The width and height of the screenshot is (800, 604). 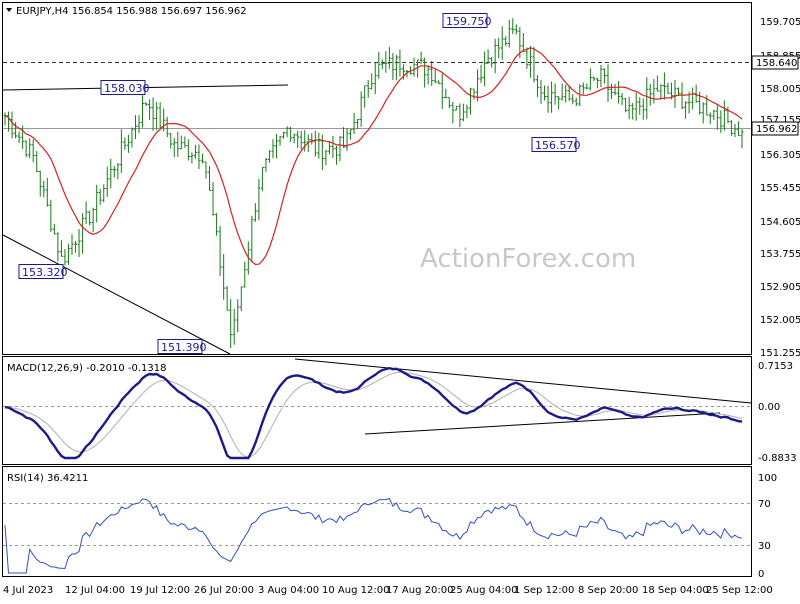 I want to click on svg-text: 159.750, so click(x=469, y=21).